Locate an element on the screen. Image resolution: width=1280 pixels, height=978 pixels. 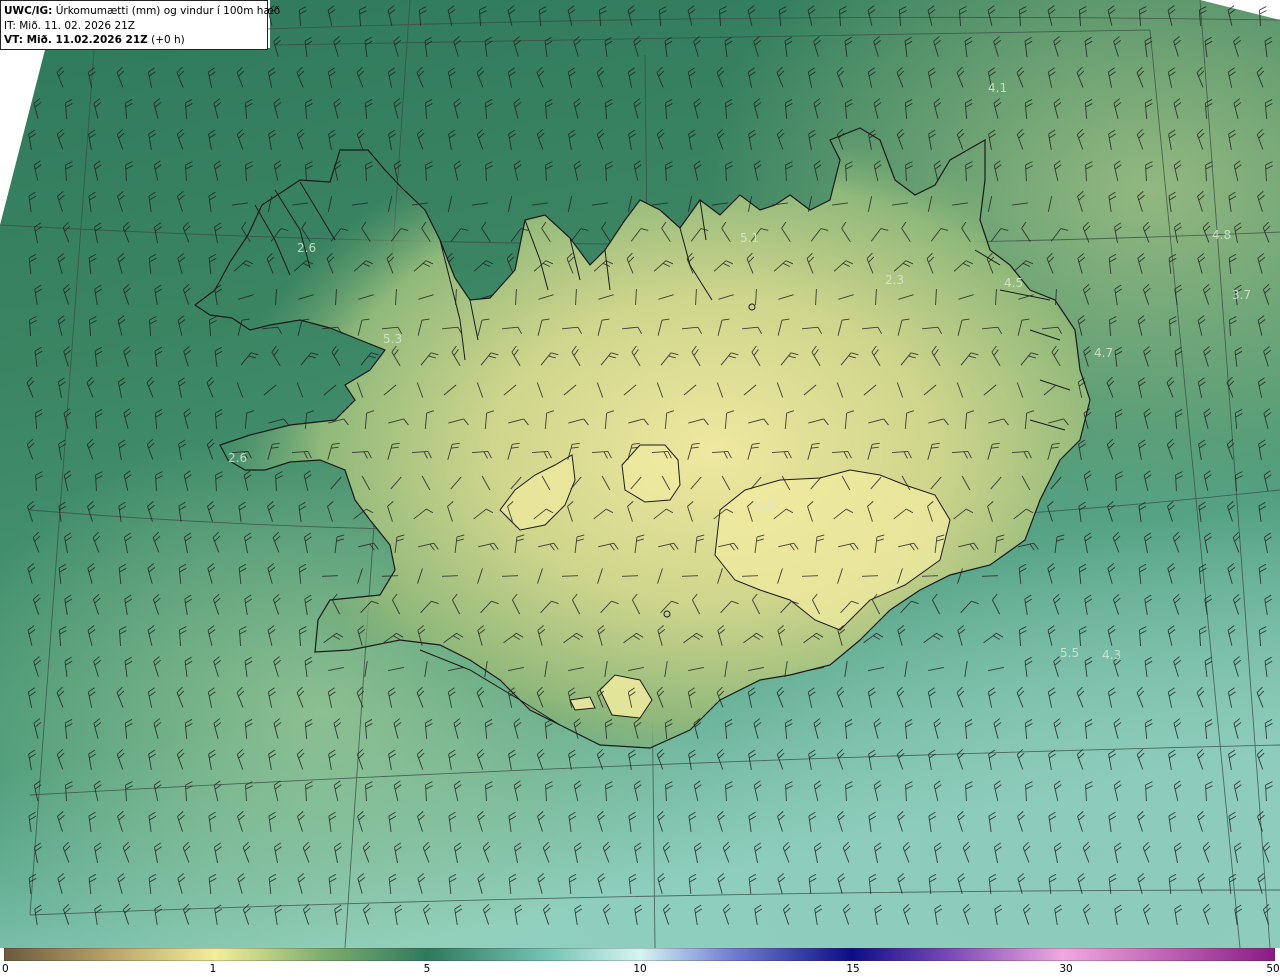
precip-value-label: 5.5 is located at coordinates (1069, 653).